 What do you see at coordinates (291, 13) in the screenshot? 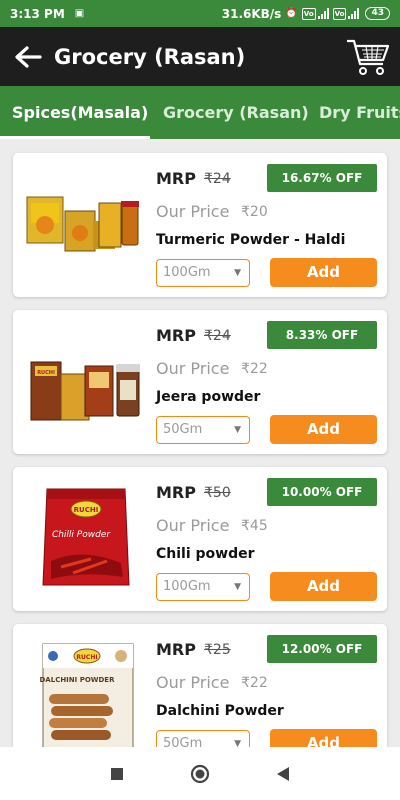
I see `alarm-icon: ⏰` at bounding box center [291, 13].